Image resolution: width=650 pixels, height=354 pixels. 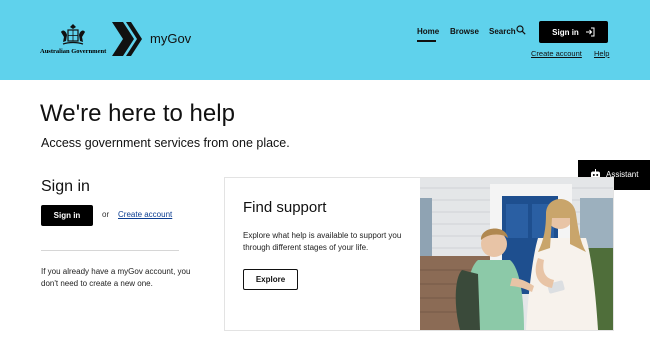 I want to click on mygov-logo-icon, so click(x=127, y=39).